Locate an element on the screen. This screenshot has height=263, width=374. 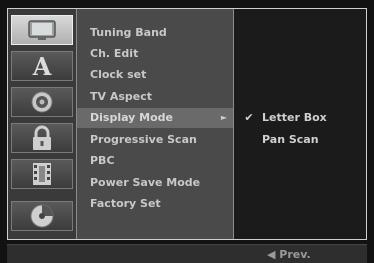
svg-text: A is located at coordinates (42, 66).